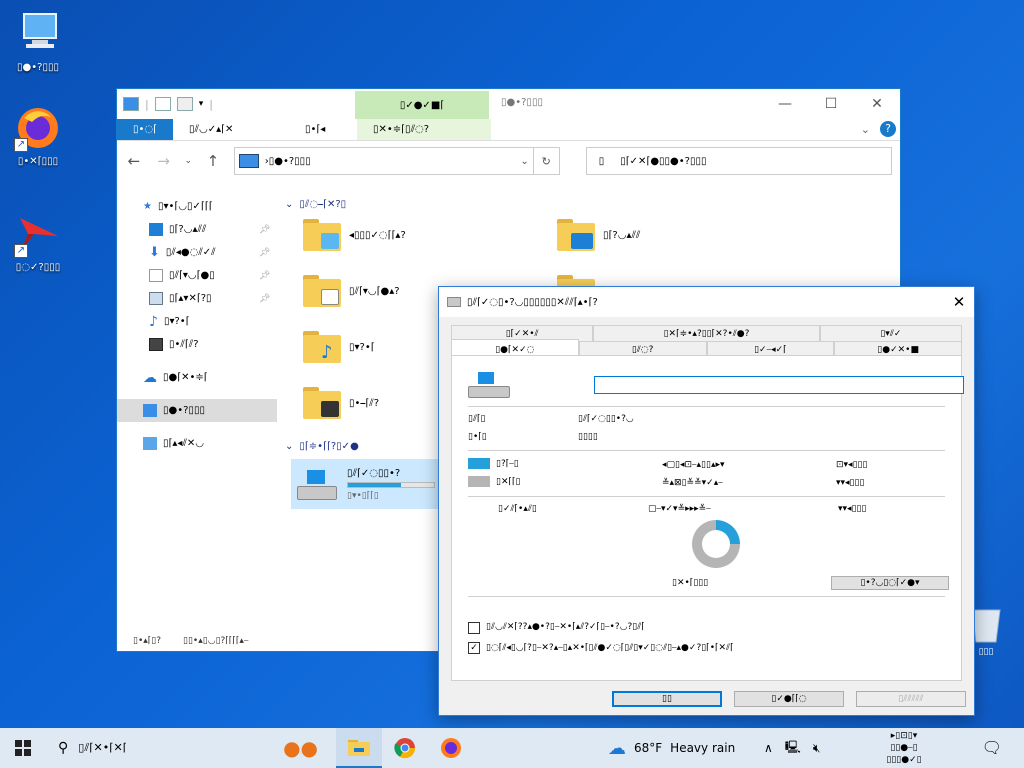 This screenshot has width=1024, height=768. What do you see at coordinates (405, 748) in the screenshot?
I see `taskbar-chrome` at bounding box center [405, 748].